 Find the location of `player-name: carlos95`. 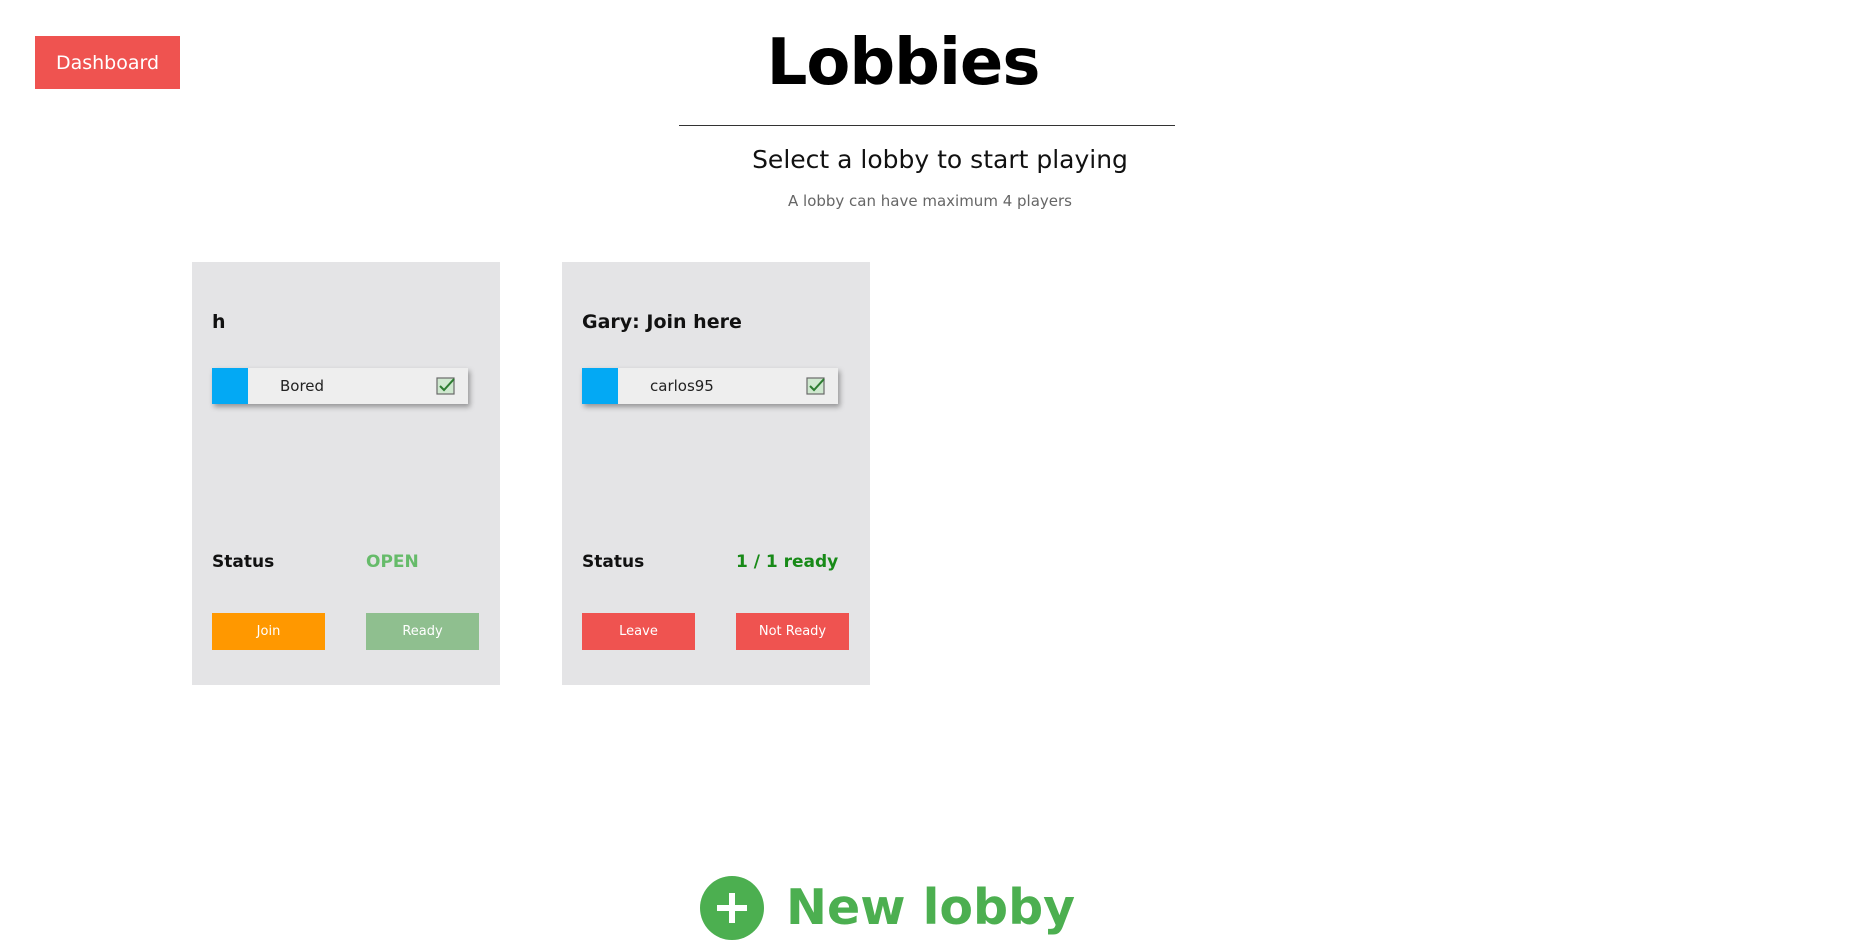

player-name: carlos95 is located at coordinates (682, 386).